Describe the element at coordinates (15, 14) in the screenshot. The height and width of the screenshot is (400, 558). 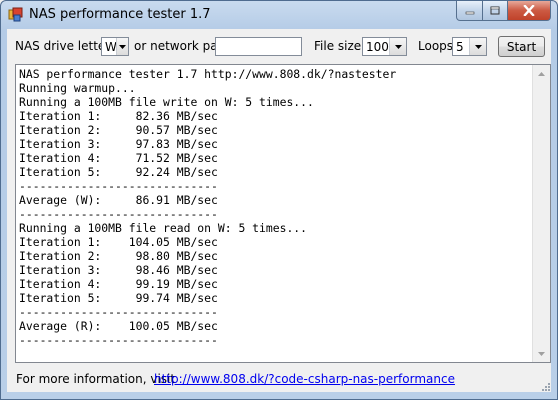
I see `app-icon` at that location.